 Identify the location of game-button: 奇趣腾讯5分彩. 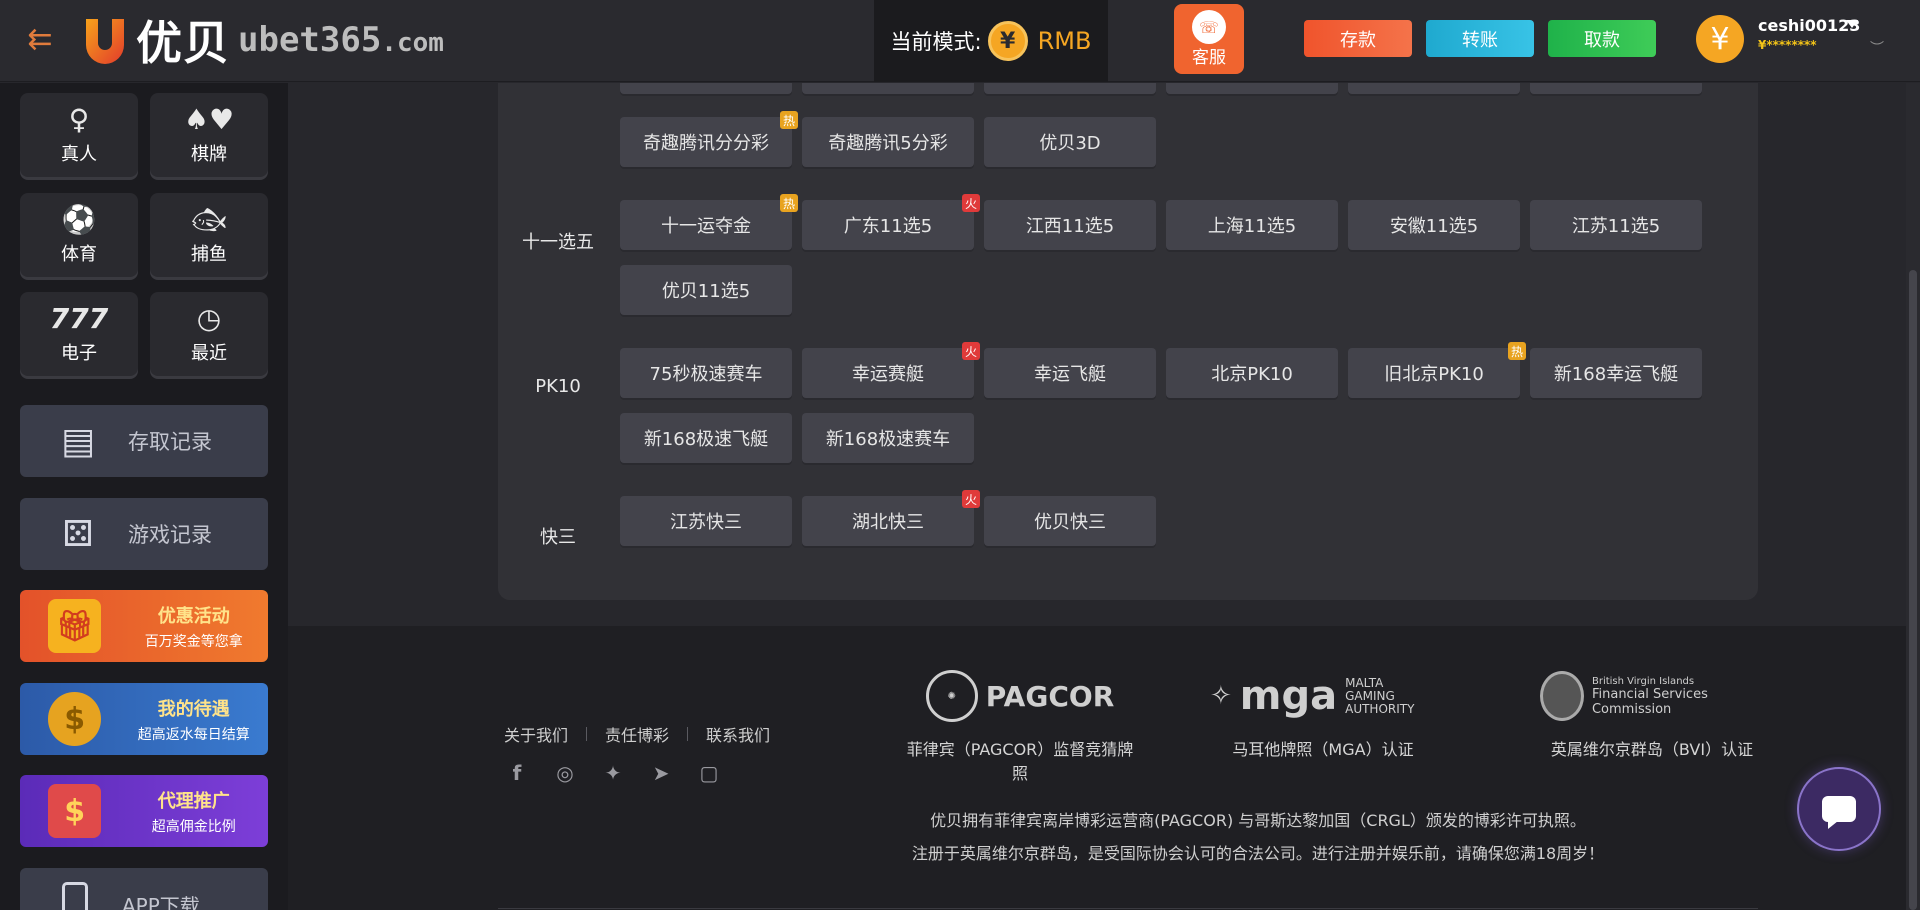
(888, 142).